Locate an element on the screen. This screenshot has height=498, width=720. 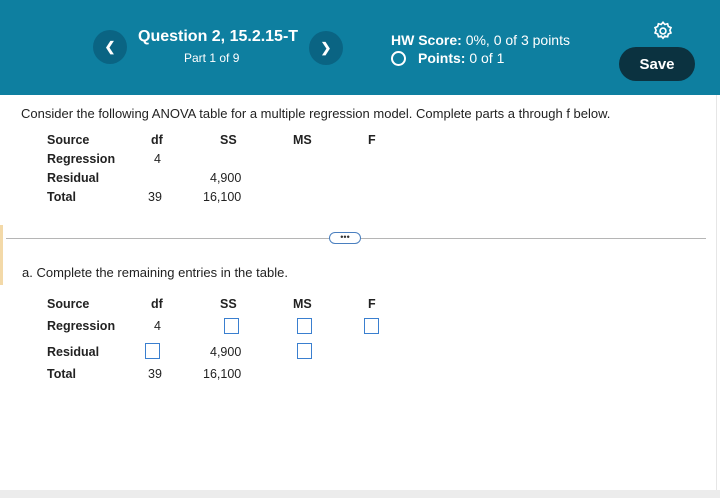
a-col-header-df: df is located at coordinates (157, 304).